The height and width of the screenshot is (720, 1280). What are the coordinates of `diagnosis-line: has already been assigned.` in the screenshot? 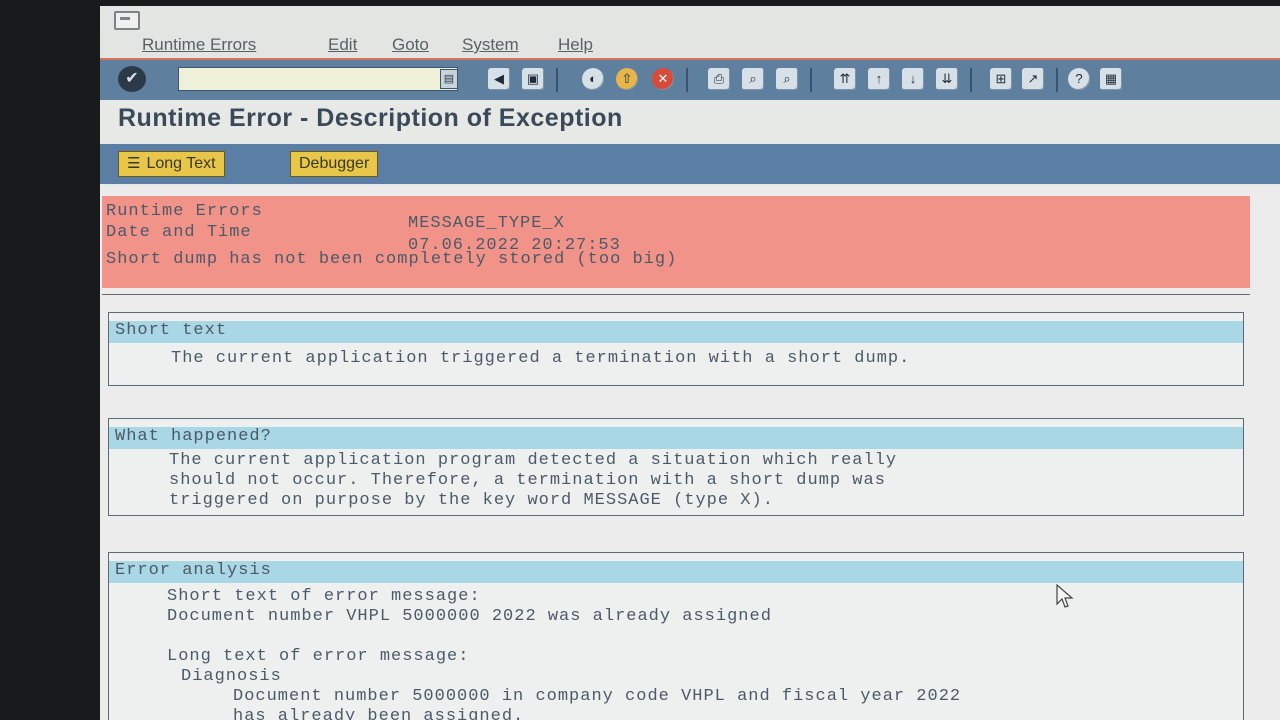 It's located at (379, 713).